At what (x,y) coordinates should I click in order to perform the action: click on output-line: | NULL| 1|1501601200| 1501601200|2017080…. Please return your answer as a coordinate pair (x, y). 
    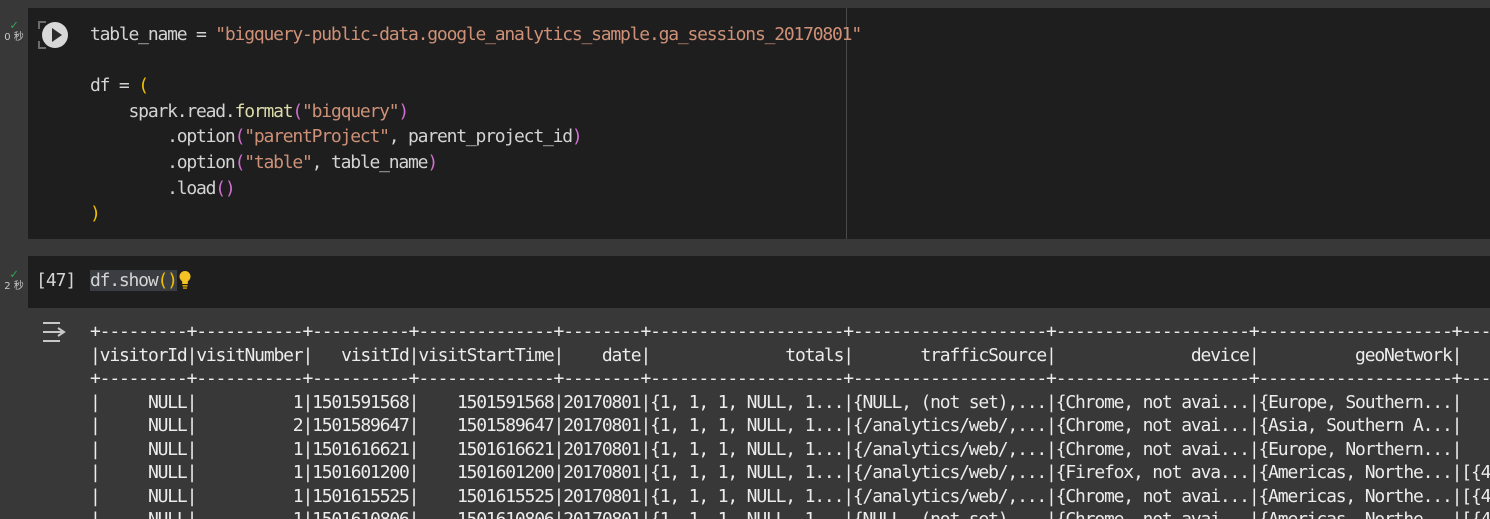
    Looking at the image, I should click on (790, 472).